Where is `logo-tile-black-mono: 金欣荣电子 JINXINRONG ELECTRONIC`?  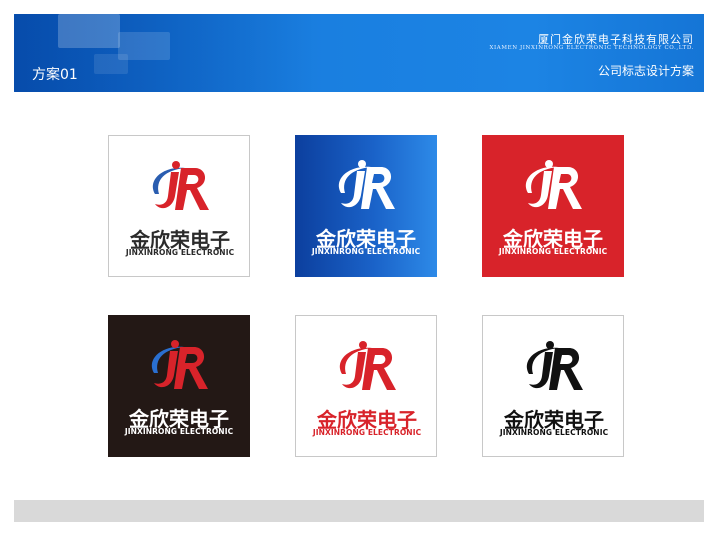
logo-tile-black-mono: 金欣荣电子 JINXINRONG ELECTRONIC is located at coordinates (553, 386).